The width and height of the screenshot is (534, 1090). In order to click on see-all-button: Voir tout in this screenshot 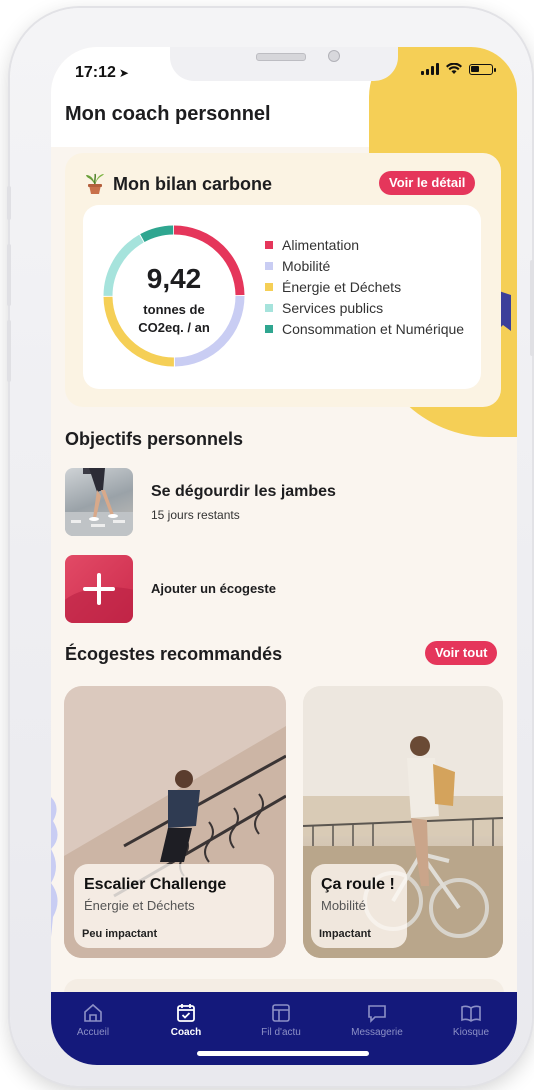, I will do `click(461, 653)`.